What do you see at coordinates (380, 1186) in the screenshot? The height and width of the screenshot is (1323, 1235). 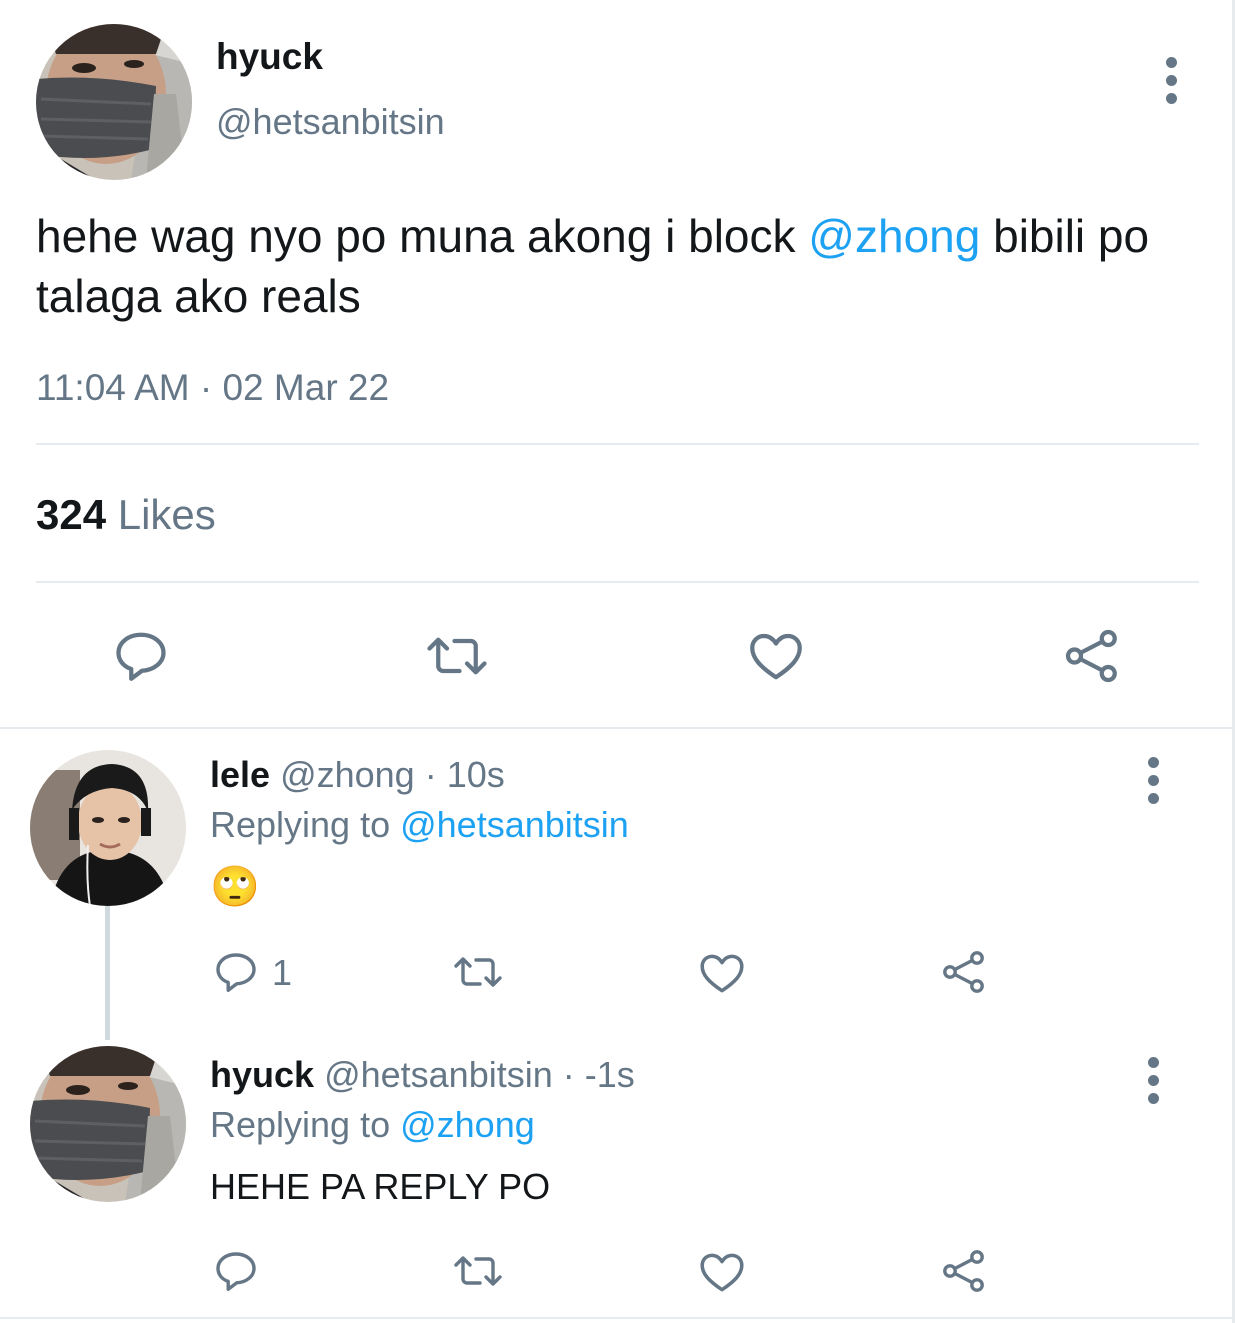 I see `reply-text: HEHE PA REPLY PO` at bounding box center [380, 1186].